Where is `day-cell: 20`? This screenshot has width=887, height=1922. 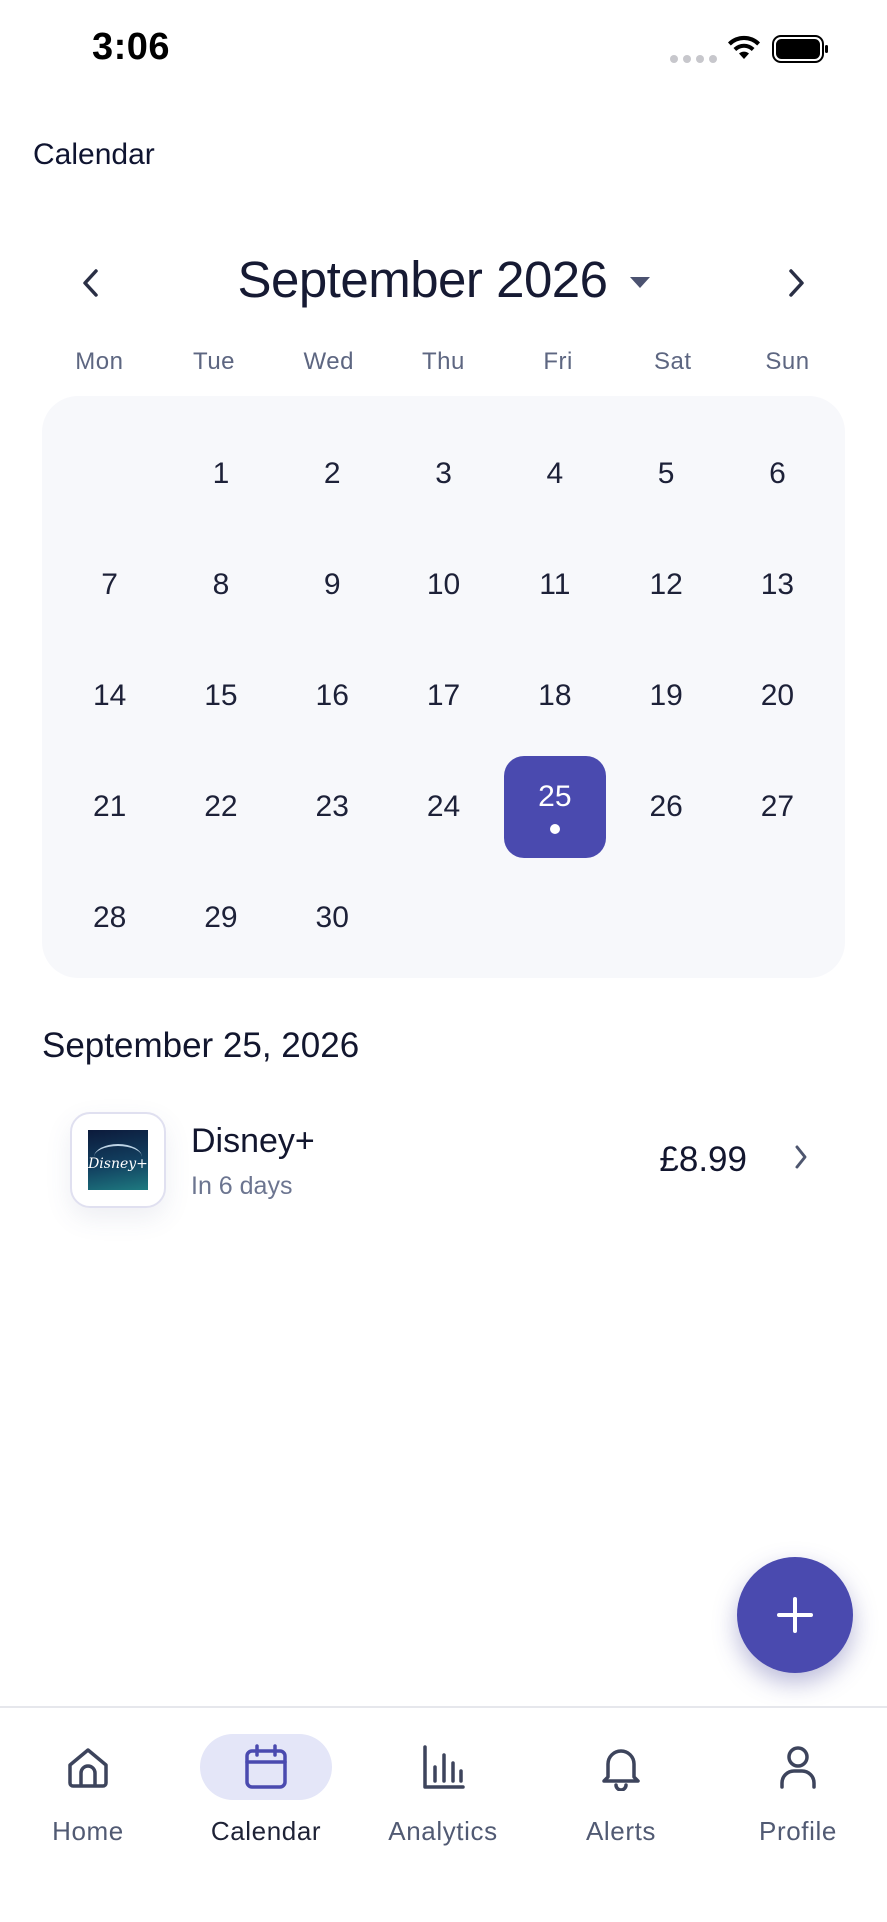 day-cell: 20 is located at coordinates (777, 695).